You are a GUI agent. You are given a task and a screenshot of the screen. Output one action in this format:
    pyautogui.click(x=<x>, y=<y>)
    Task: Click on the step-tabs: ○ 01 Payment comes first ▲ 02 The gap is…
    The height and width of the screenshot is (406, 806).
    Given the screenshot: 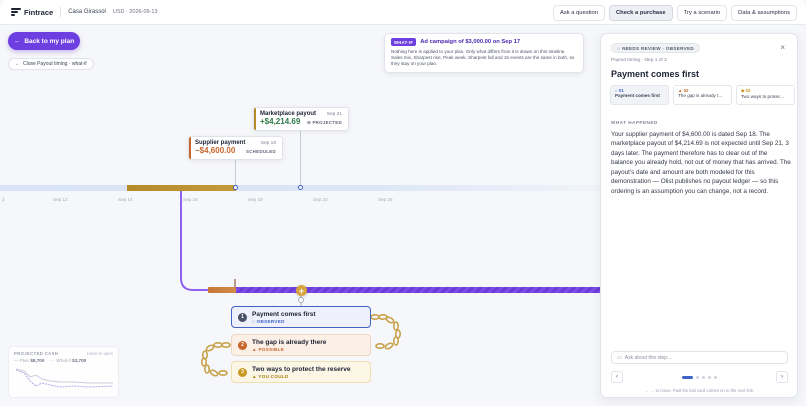 What is the action you would take?
    pyautogui.click(x=702, y=95)
    